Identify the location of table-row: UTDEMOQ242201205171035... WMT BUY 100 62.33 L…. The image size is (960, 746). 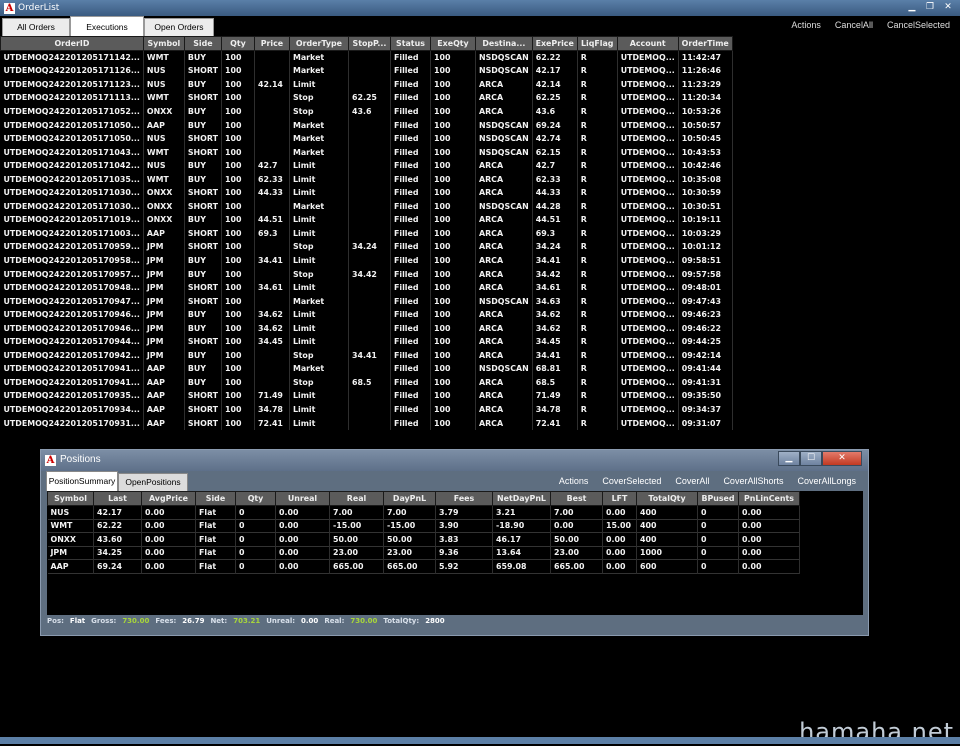
(366, 179).